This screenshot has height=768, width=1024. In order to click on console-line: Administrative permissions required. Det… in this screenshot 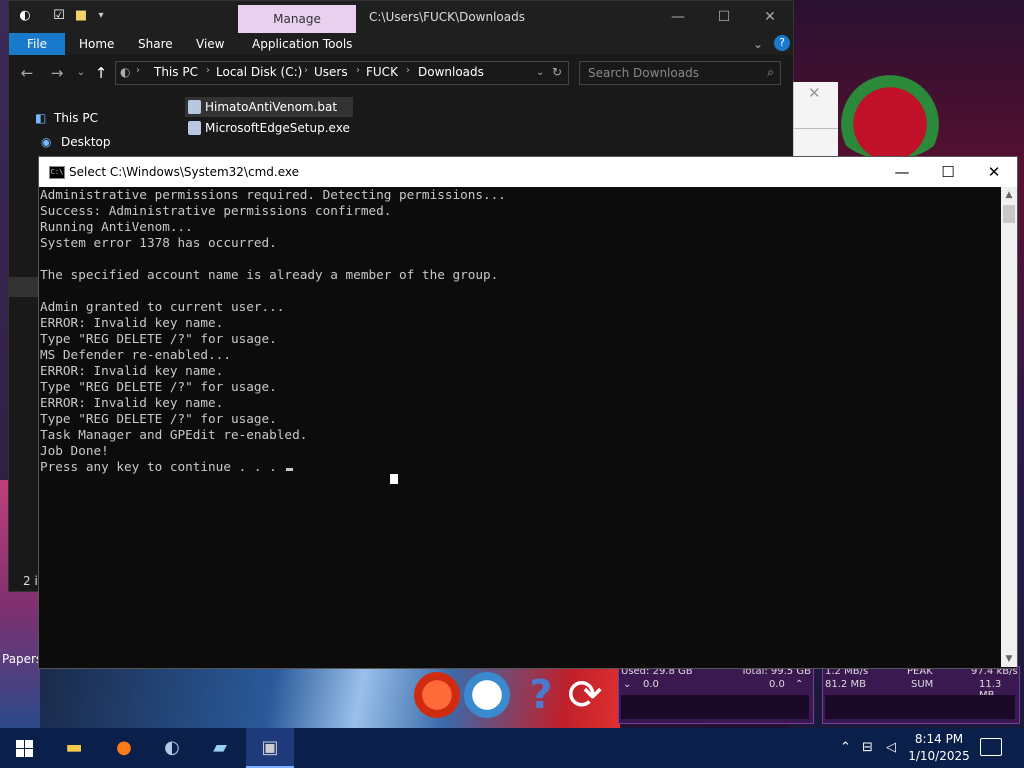, I will do `click(273, 194)`.